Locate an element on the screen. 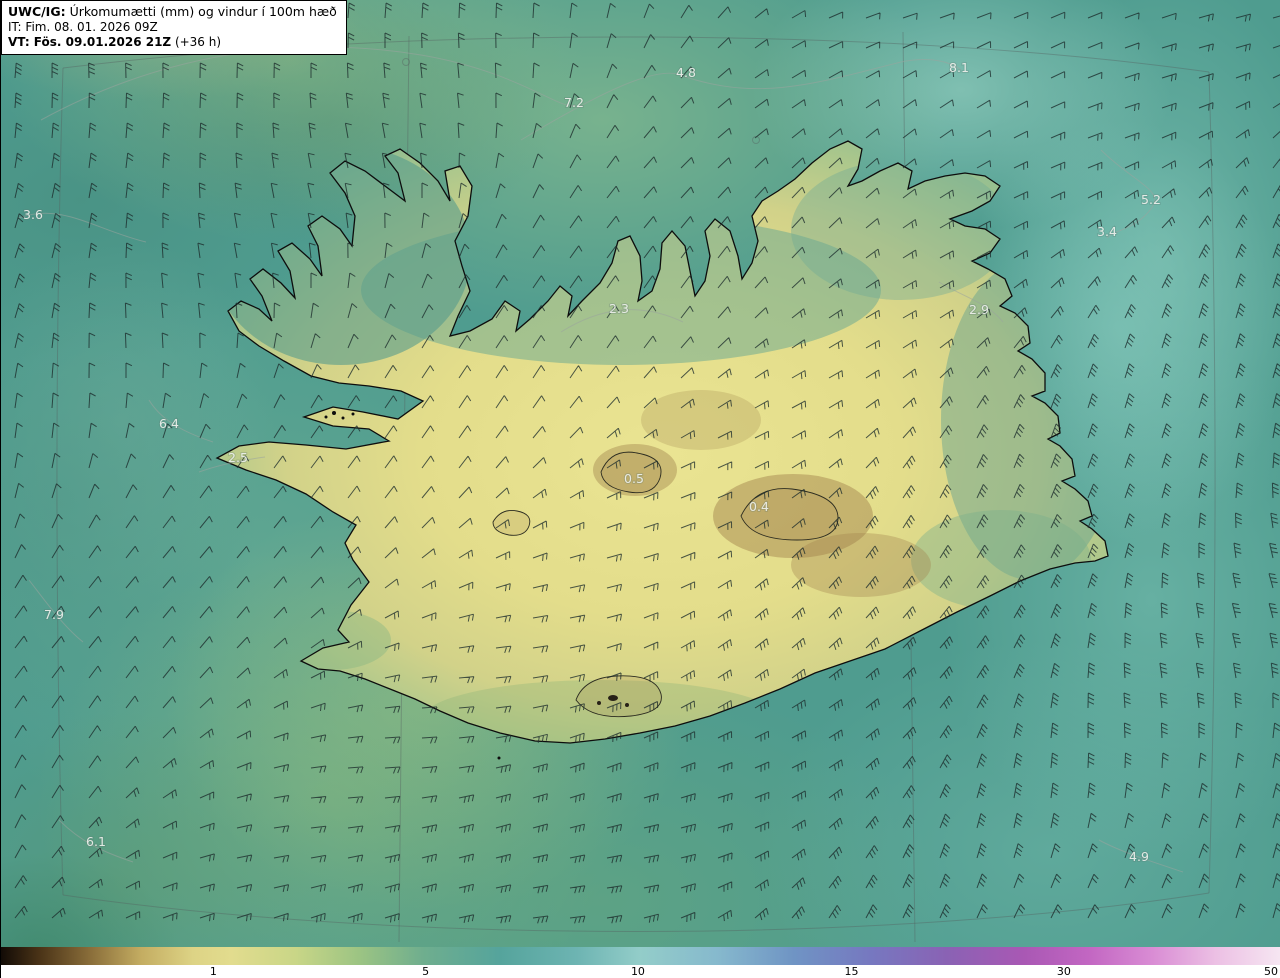 This screenshot has height=978, width=1280. colorbar-ticks: 1 5 10 15 30 50 is located at coordinates (640, 971).